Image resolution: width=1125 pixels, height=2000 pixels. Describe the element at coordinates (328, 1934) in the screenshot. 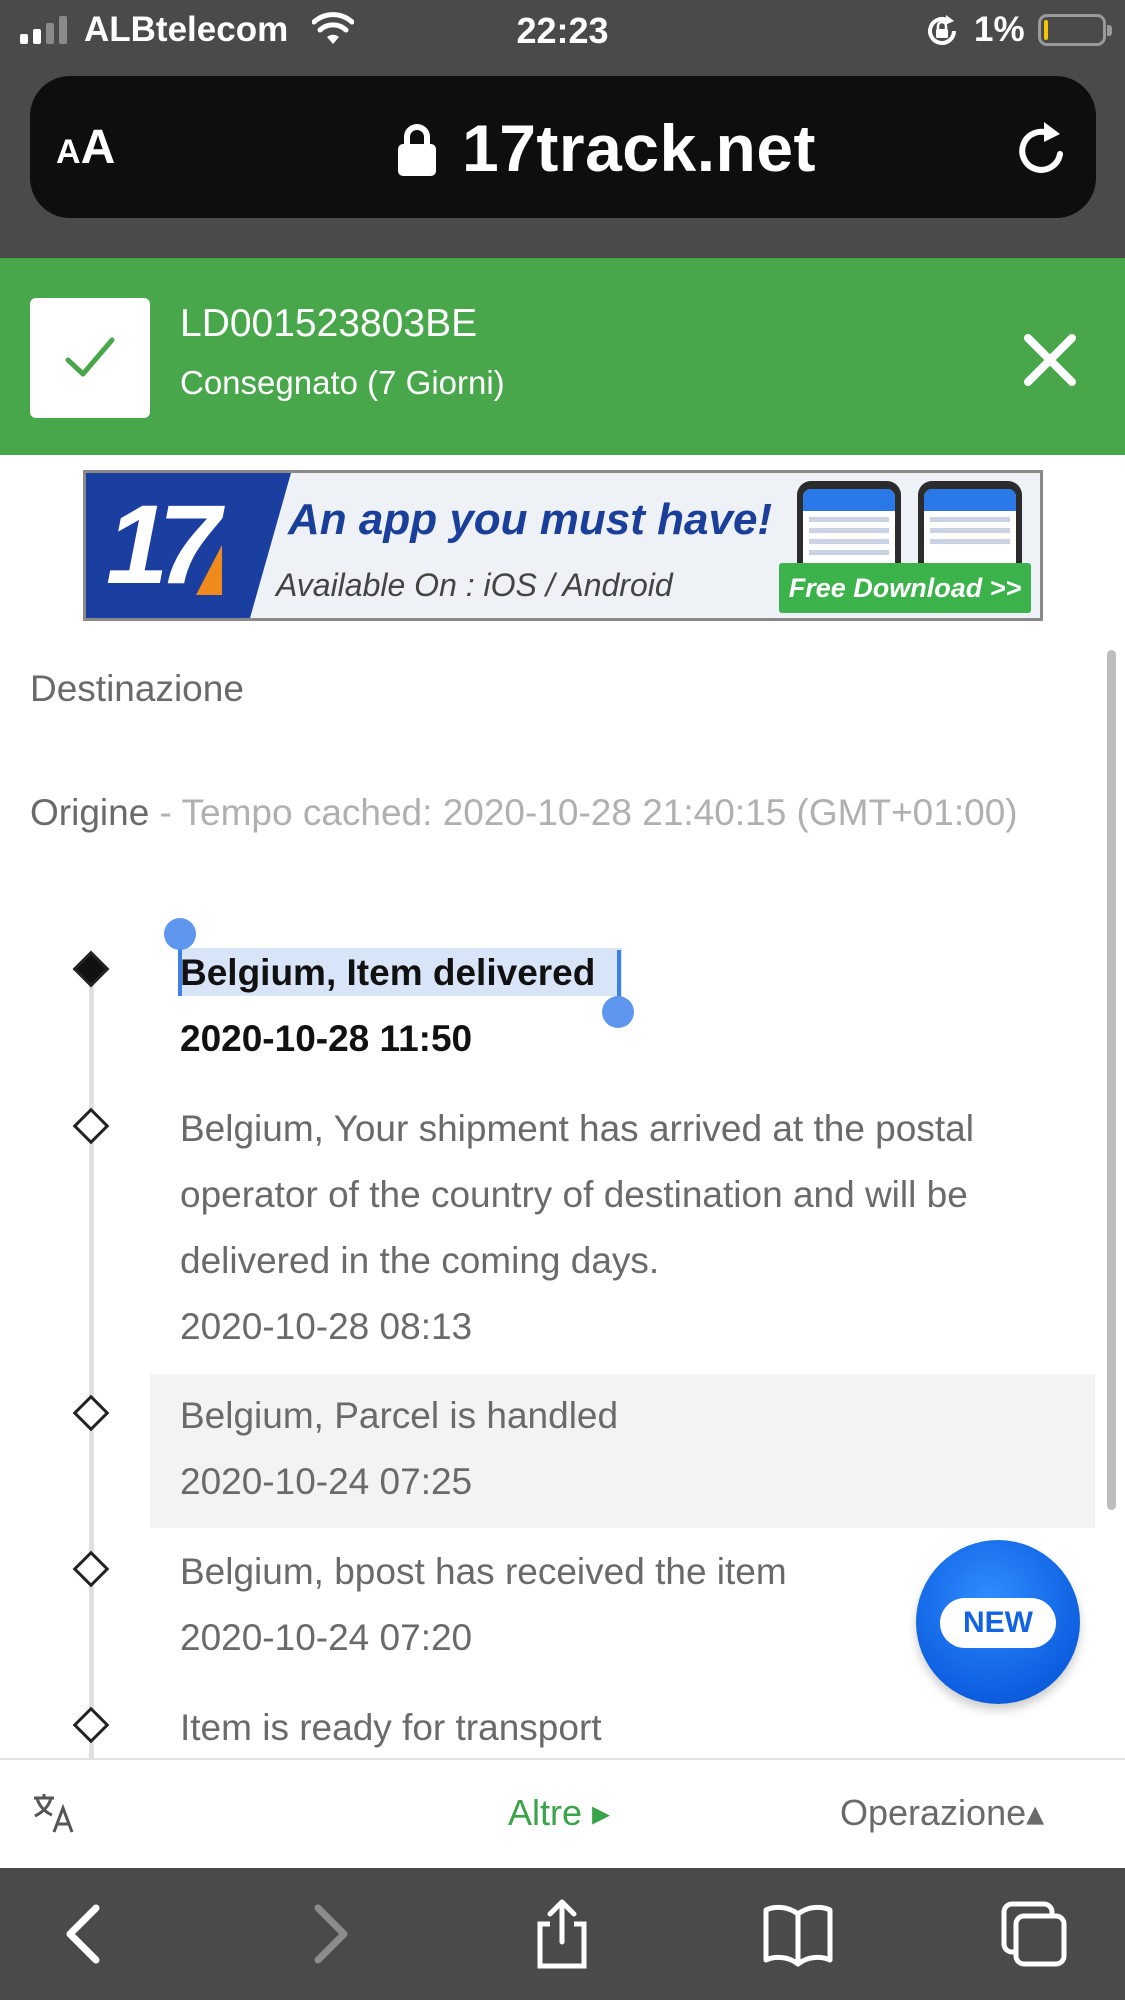

I see `forward-icon` at that location.